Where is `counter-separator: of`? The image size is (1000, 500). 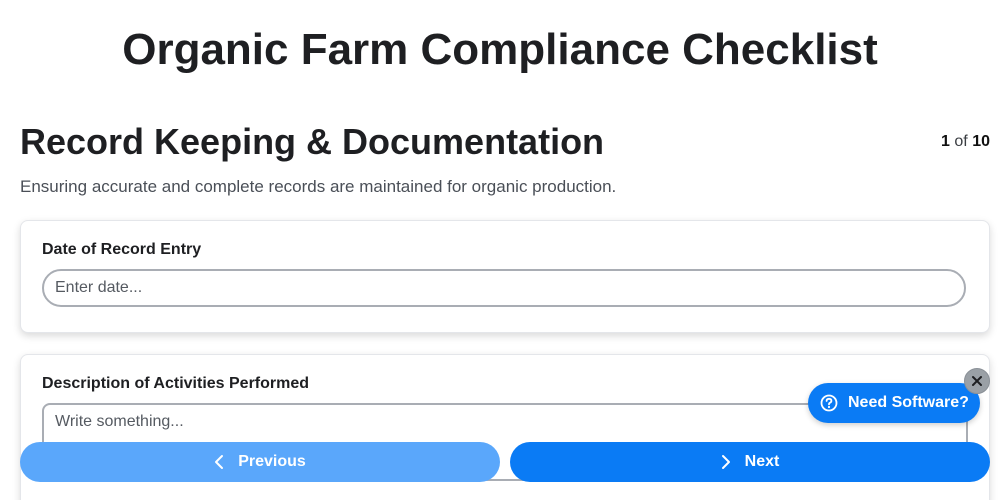
counter-separator: of is located at coordinates (961, 141).